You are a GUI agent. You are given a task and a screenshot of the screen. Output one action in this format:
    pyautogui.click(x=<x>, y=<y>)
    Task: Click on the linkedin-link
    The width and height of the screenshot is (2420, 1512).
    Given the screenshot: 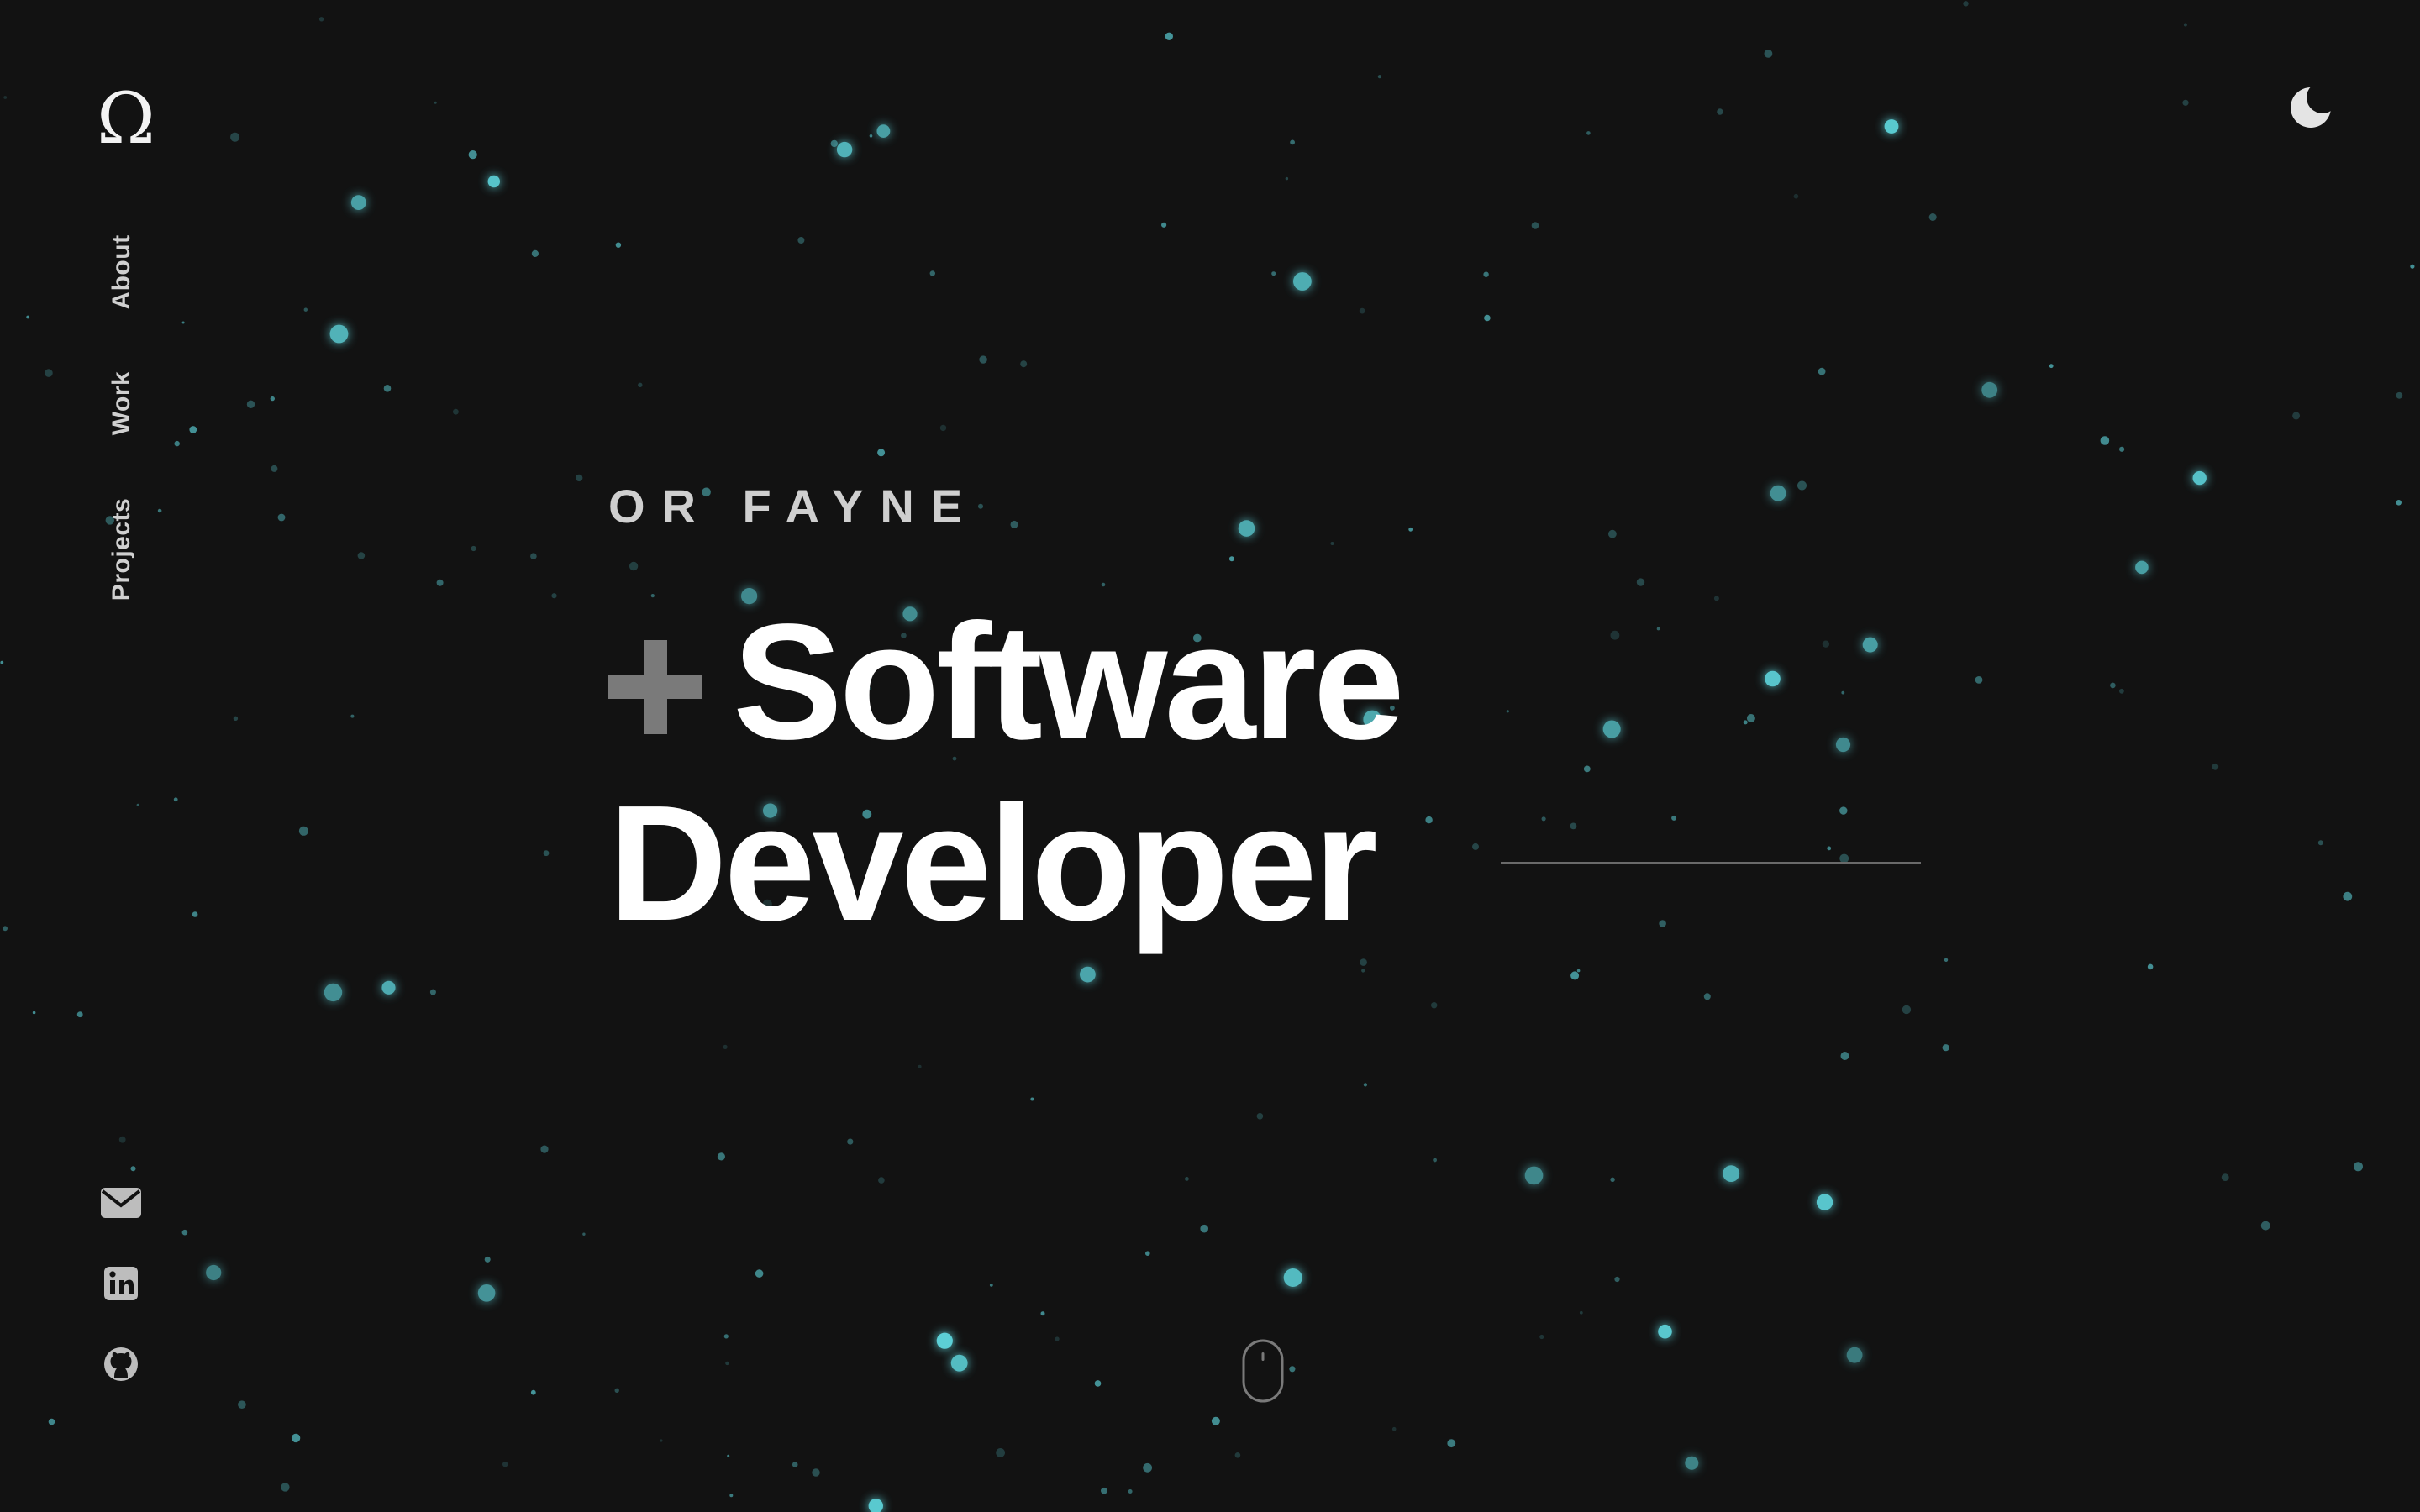 What is the action you would take?
    pyautogui.click(x=121, y=1283)
    